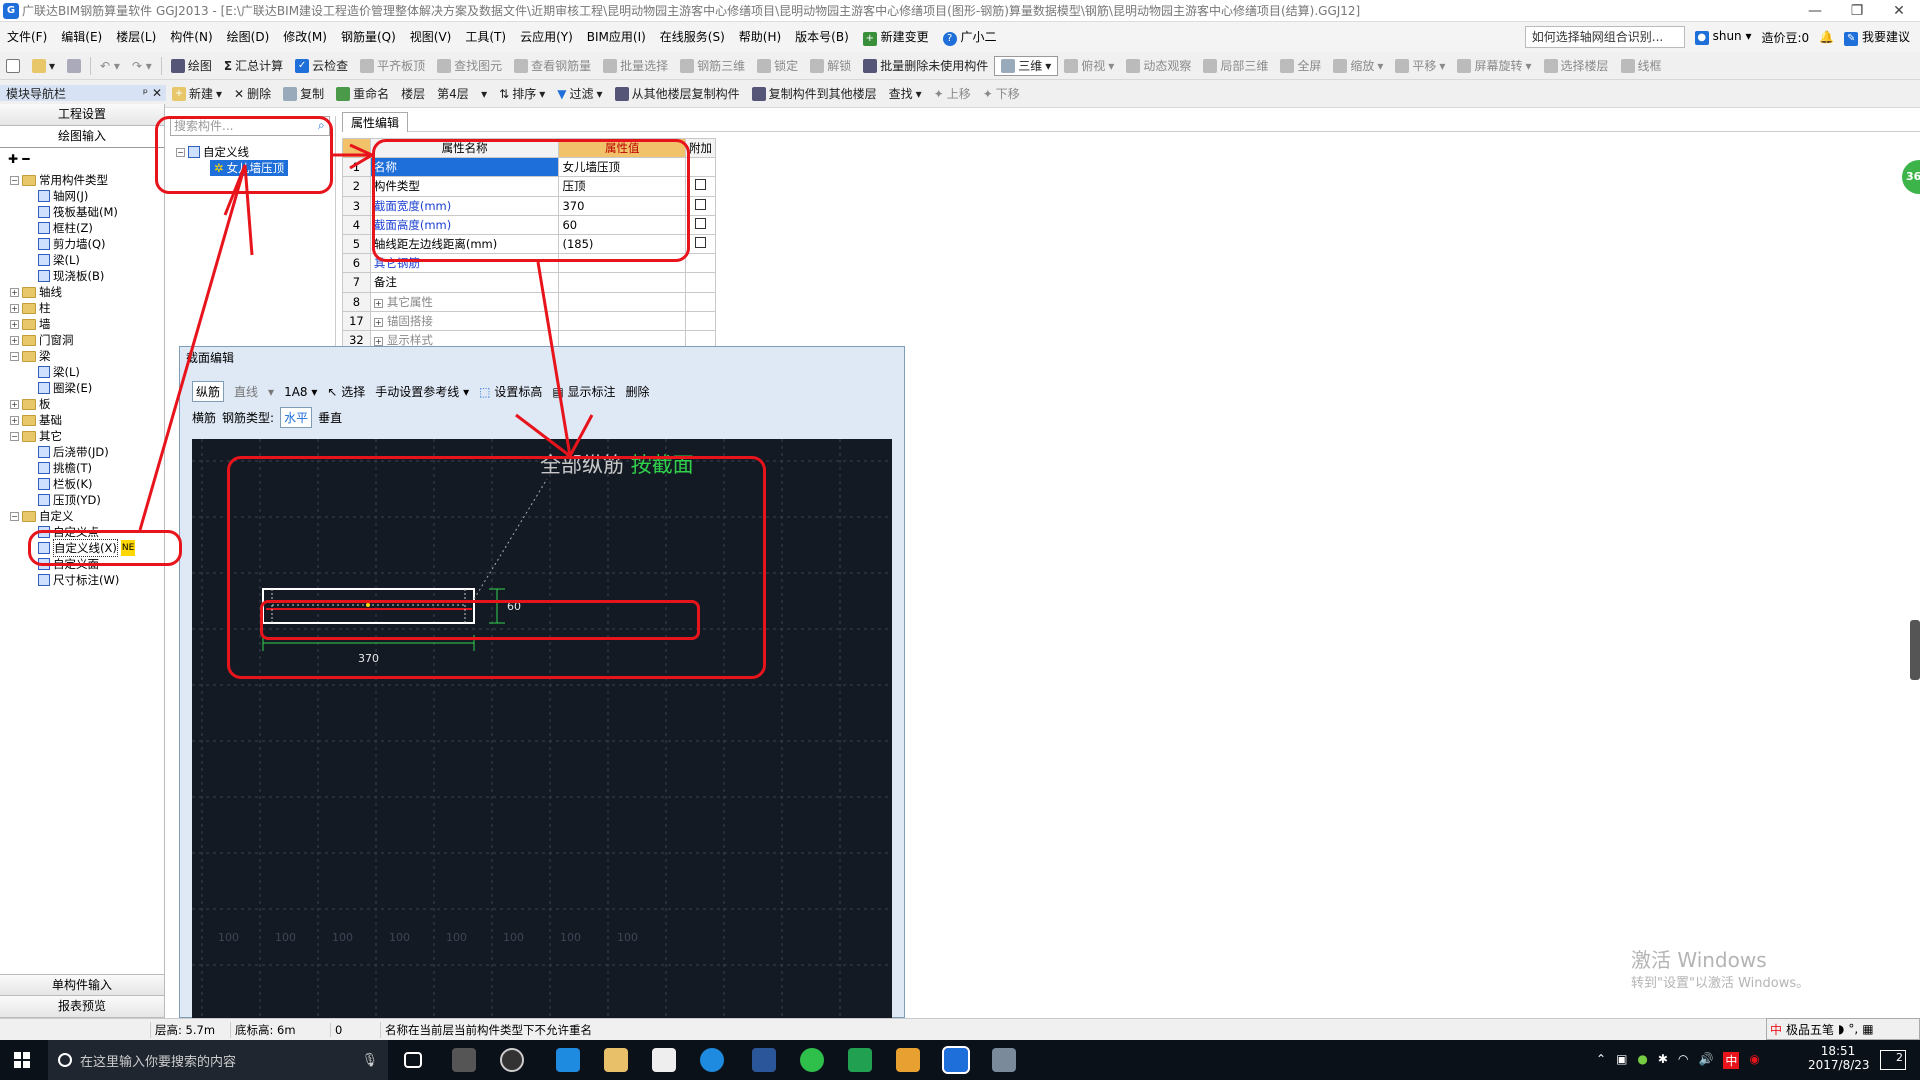 The width and height of the screenshot is (1920, 1080). I want to click on side-handle, so click(1915, 650).